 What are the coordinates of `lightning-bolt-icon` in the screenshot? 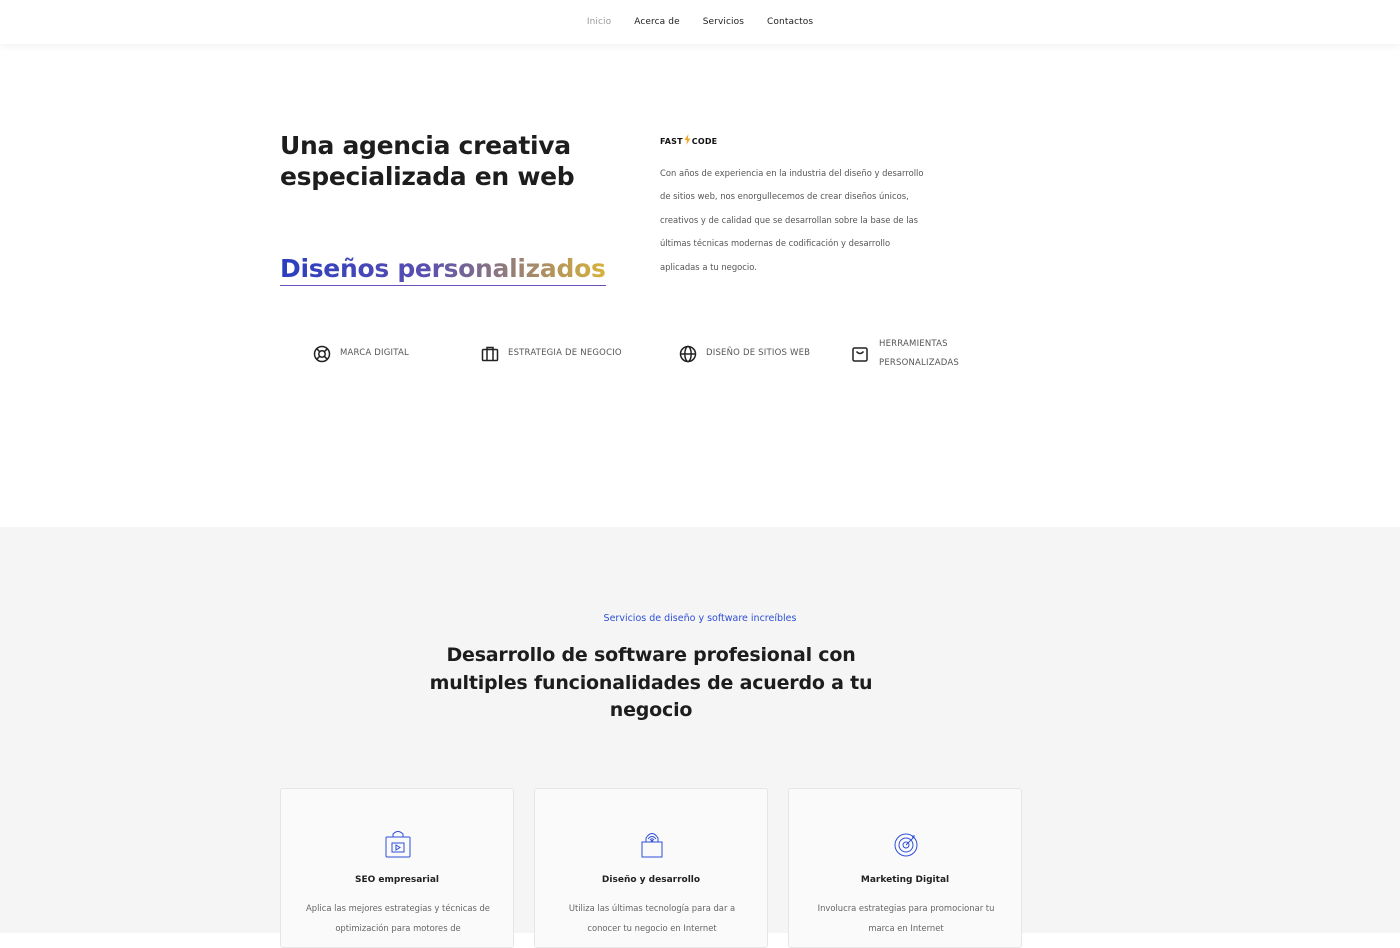 It's located at (687, 141).